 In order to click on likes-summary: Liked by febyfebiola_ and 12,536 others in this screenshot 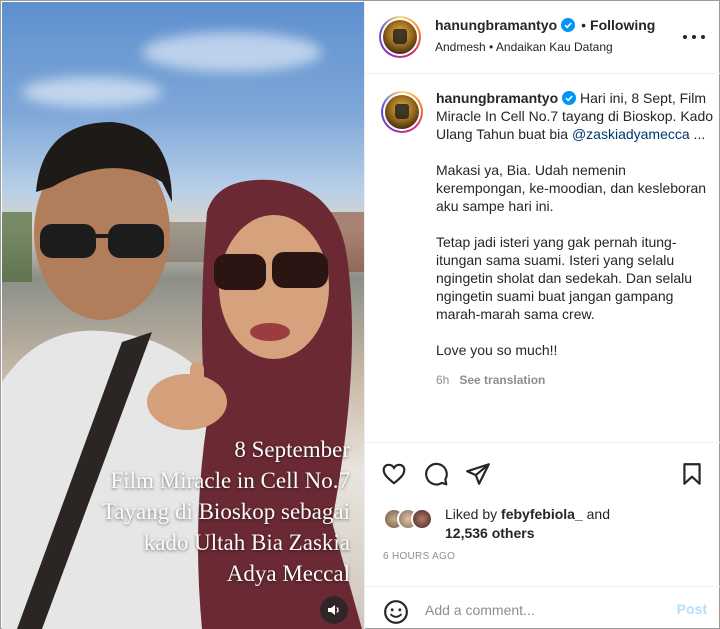, I will do `click(543, 523)`.